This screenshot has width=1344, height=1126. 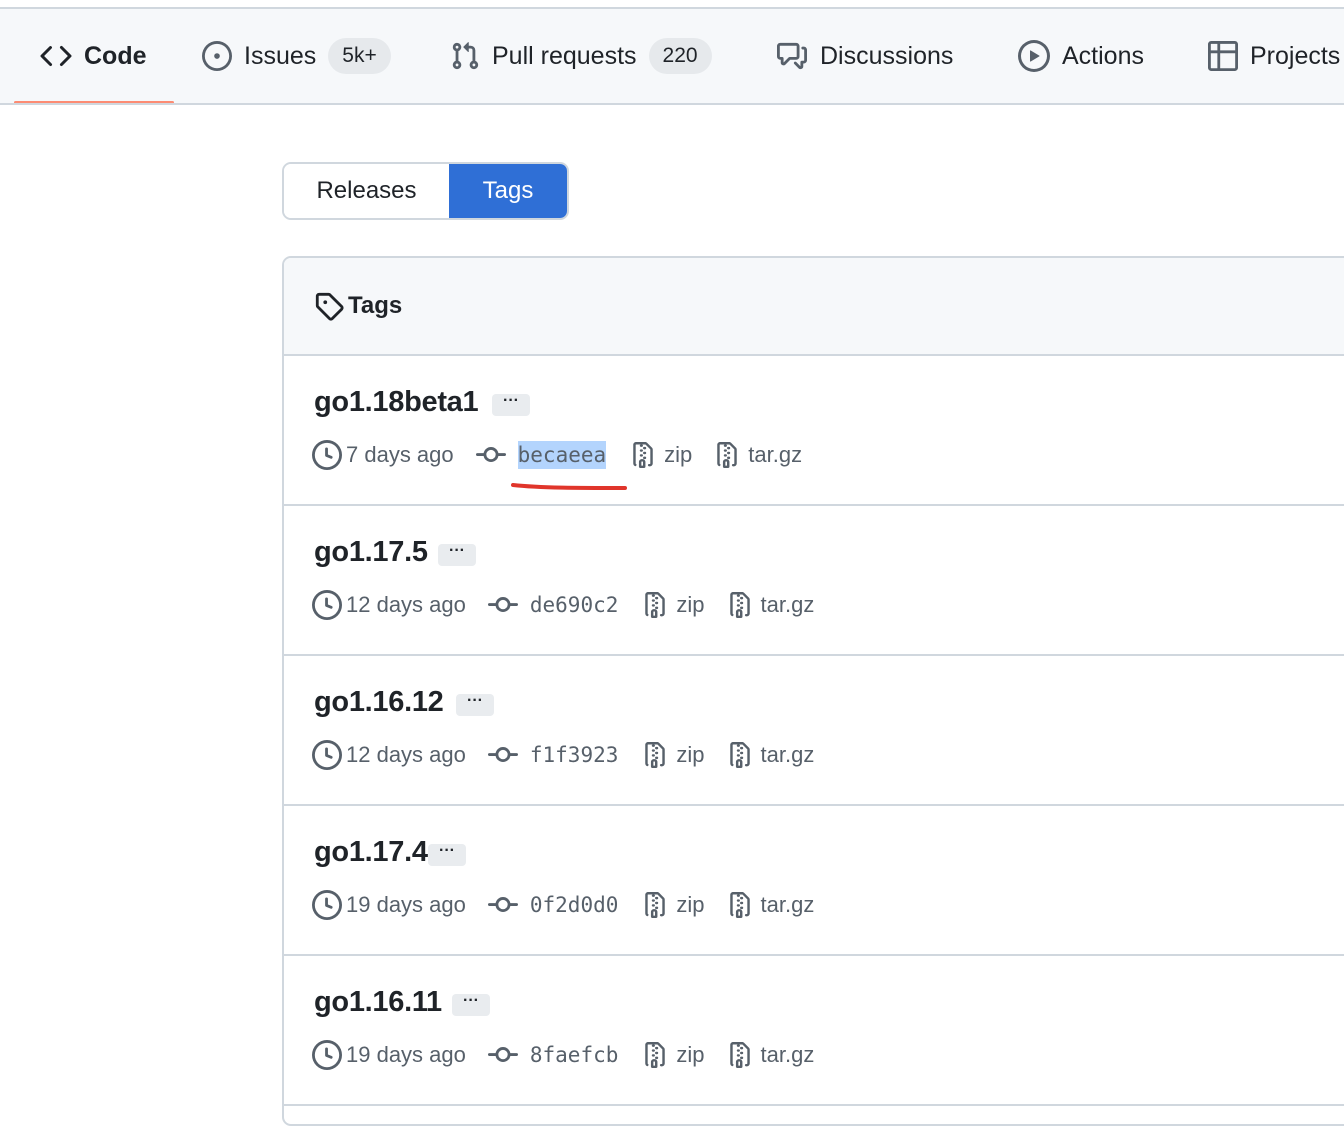 I want to click on tab-code: Code, so click(x=93, y=56).